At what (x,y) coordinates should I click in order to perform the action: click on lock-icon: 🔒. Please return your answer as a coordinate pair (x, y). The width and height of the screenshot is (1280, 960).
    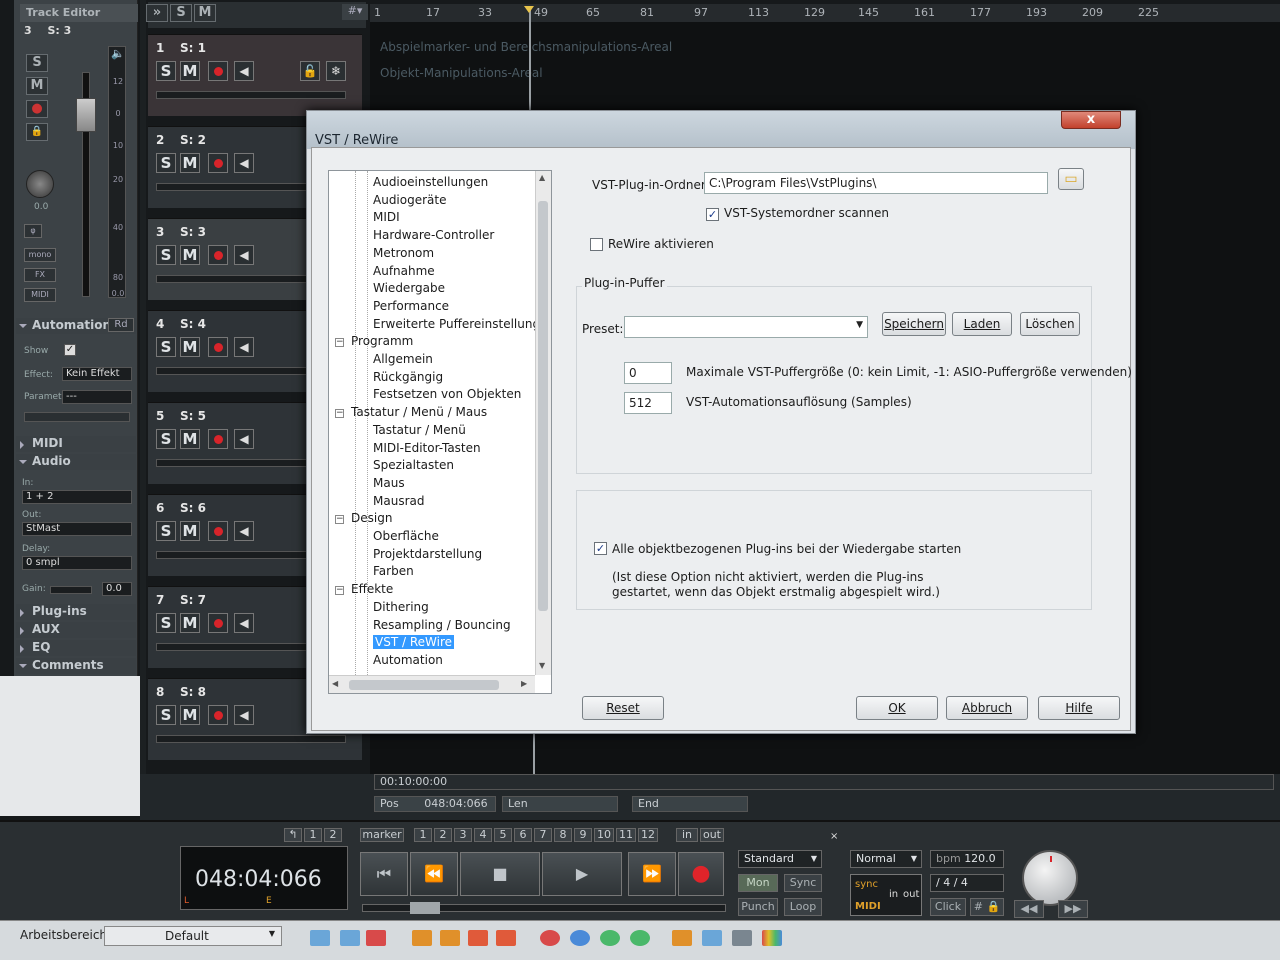
    Looking at the image, I should click on (37, 132).